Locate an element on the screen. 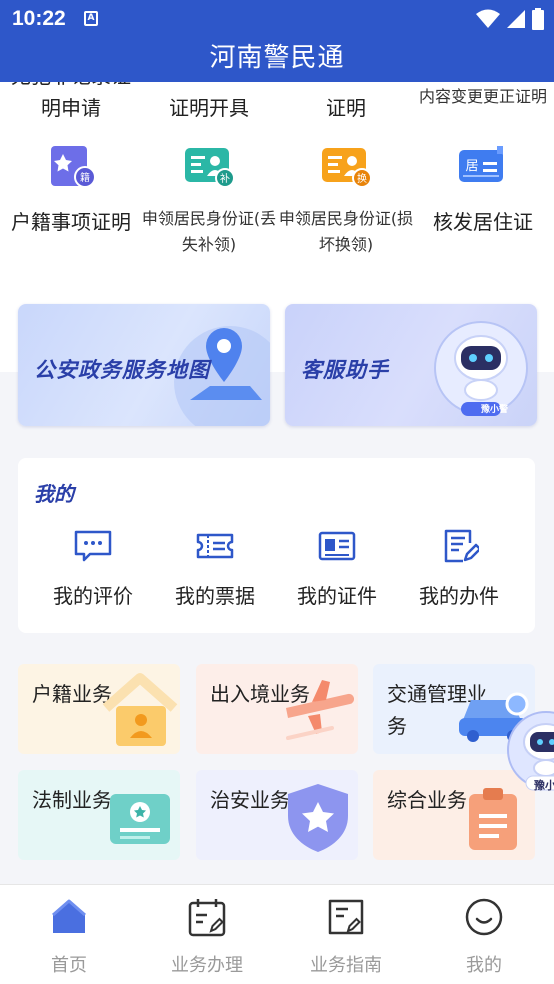  service-label: 户籍事项证明 is located at coordinates (71, 222).